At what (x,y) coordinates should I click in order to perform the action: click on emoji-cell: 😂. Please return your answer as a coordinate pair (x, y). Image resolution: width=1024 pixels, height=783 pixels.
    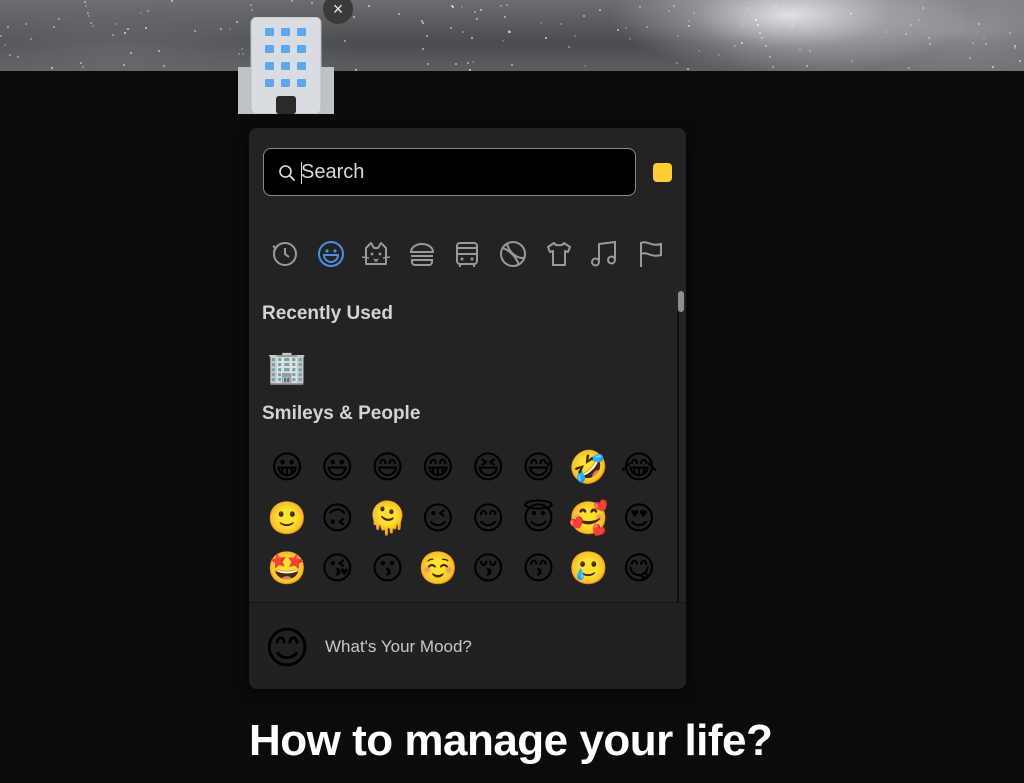
    Looking at the image, I should click on (639, 467).